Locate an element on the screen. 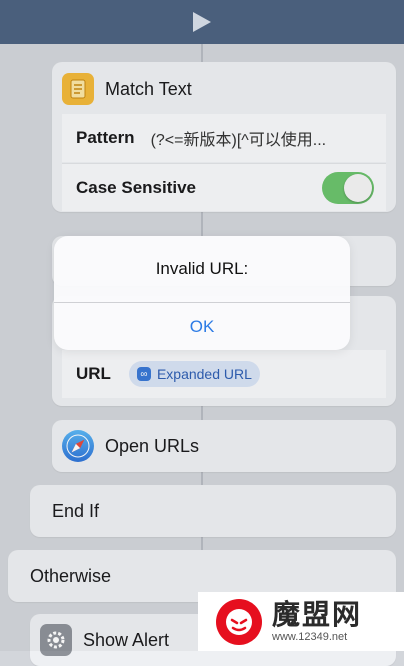 Image resolution: width=404 pixels, height=666 pixels. alert-title: Invalid URL: is located at coordinates (202, 268).